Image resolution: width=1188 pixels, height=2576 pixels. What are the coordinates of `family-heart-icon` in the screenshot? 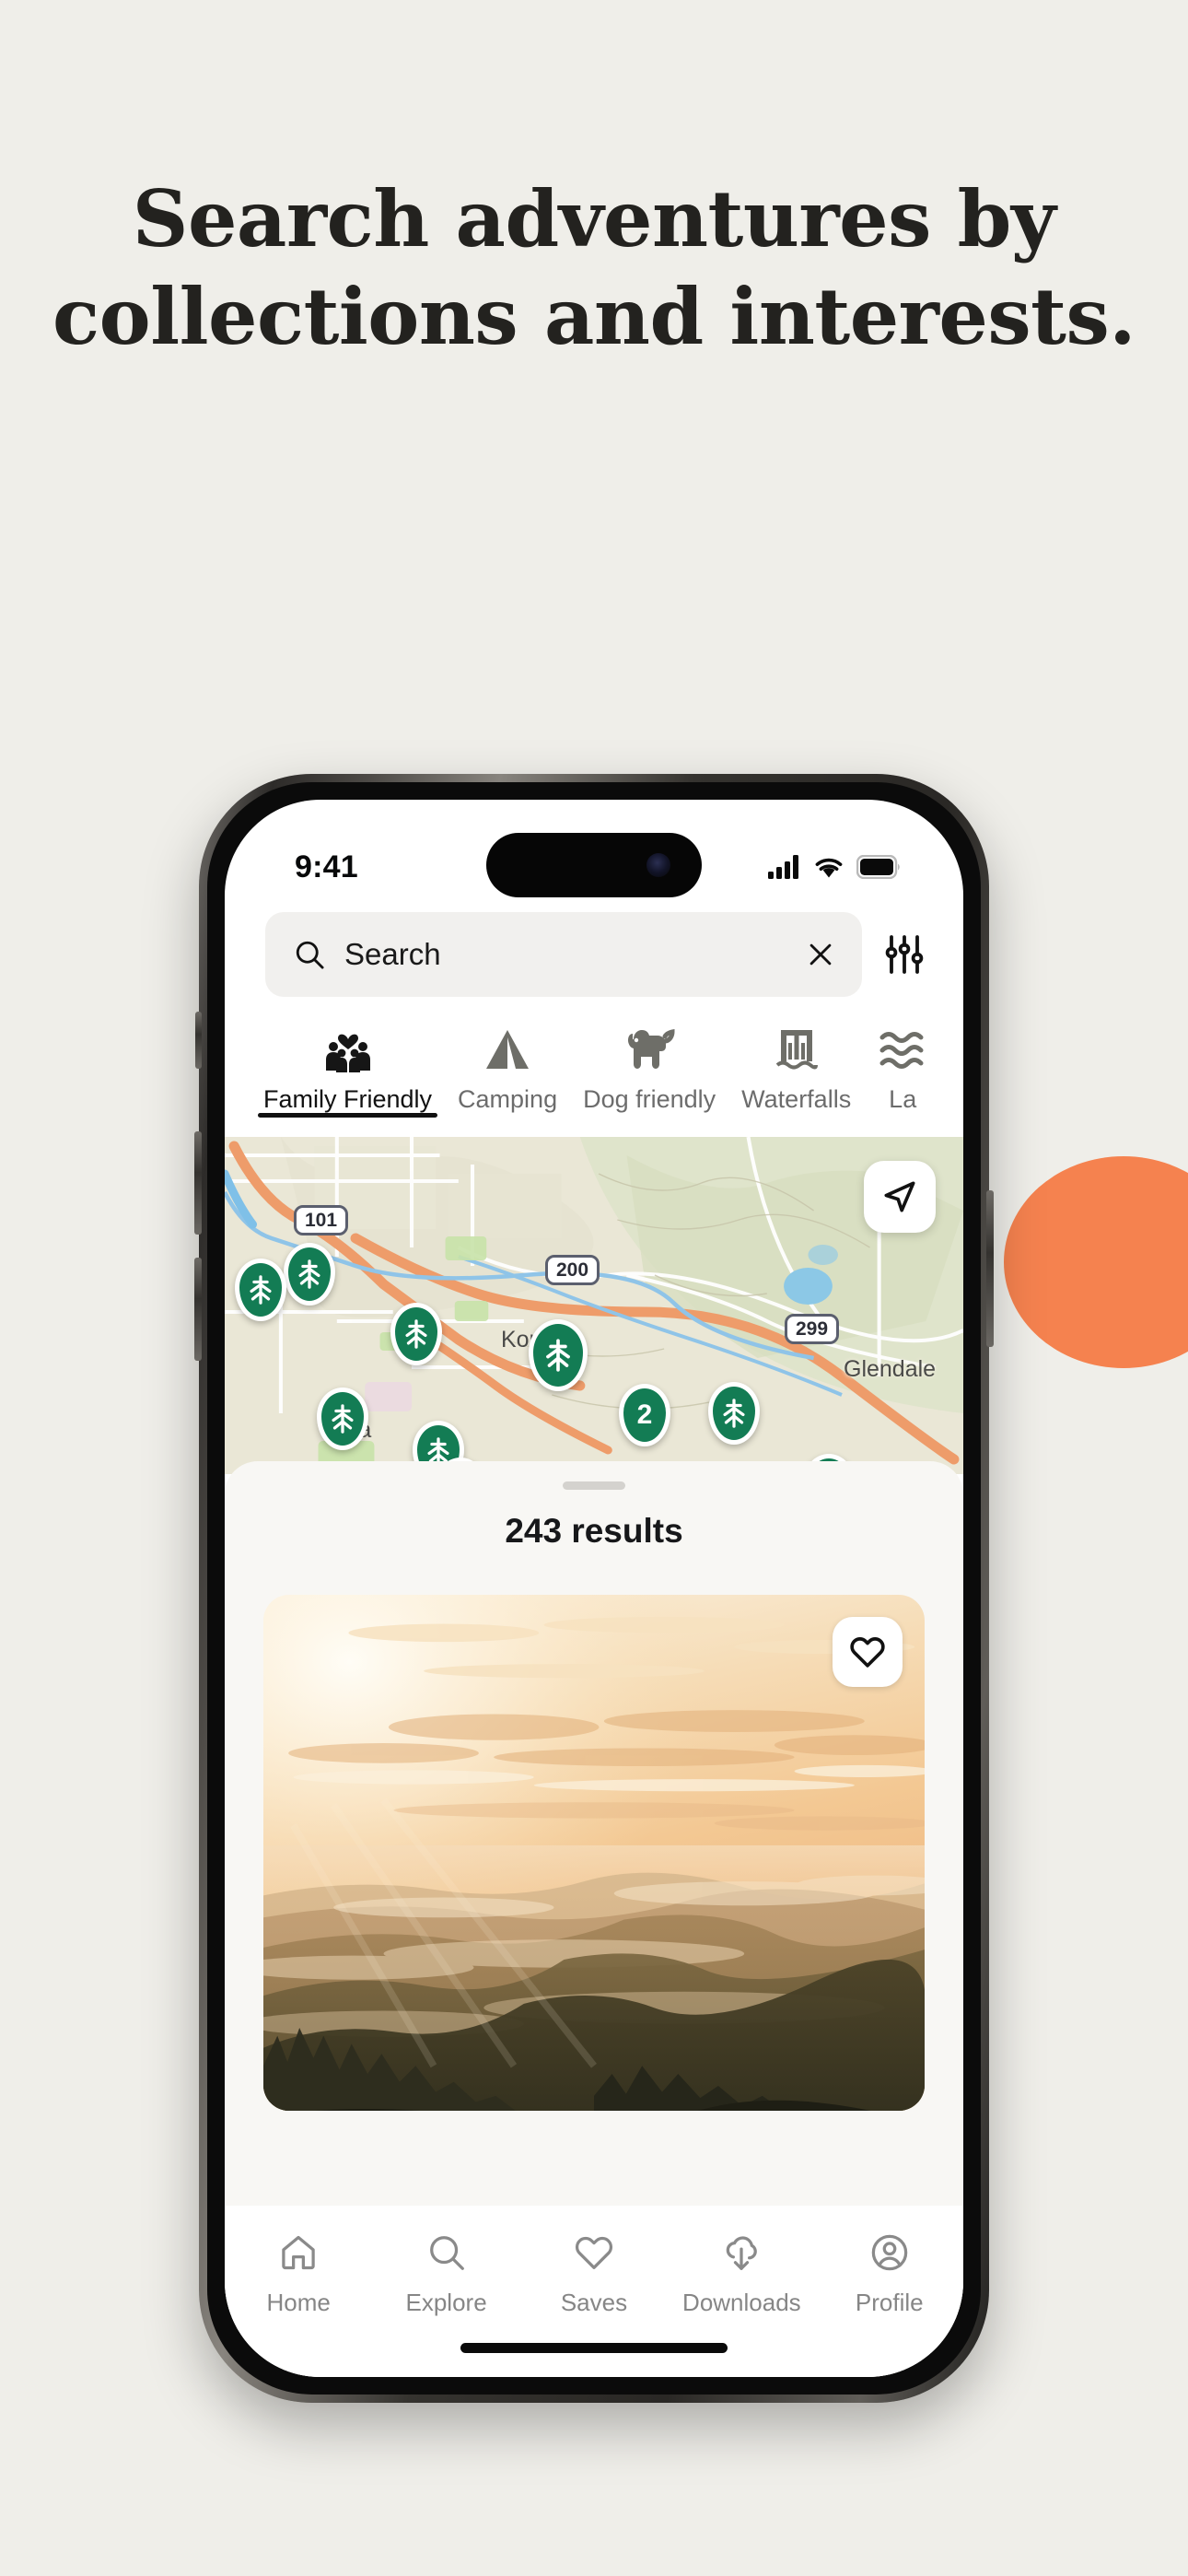 It's located at (348, 1048).